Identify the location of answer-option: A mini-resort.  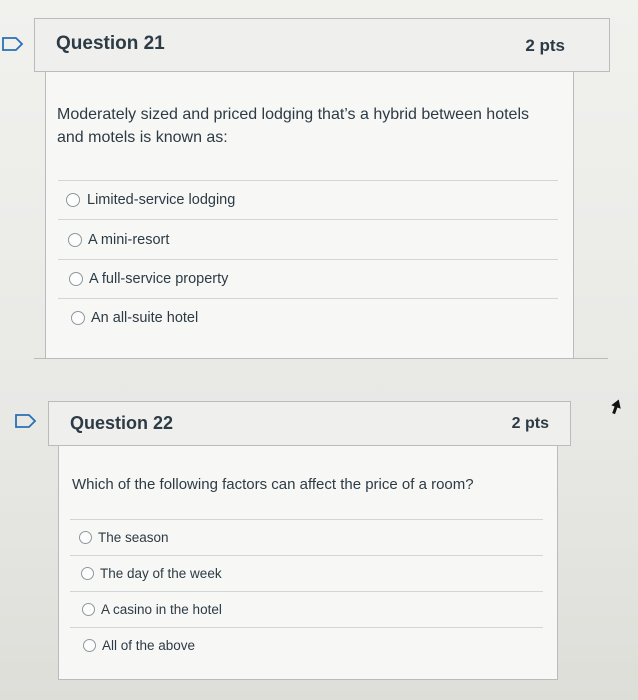
(308, 239).